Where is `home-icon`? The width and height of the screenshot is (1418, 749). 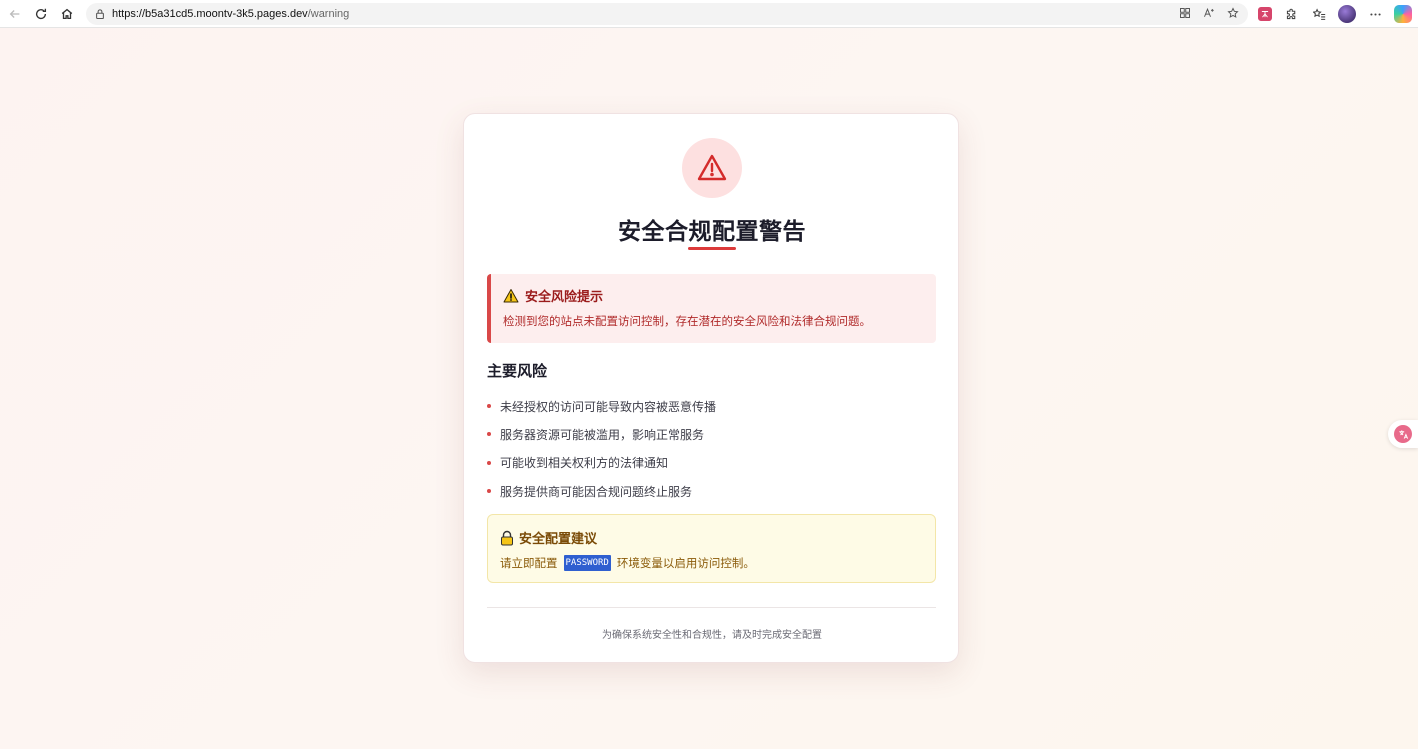
home-icon is located at coordinates (67, 13).